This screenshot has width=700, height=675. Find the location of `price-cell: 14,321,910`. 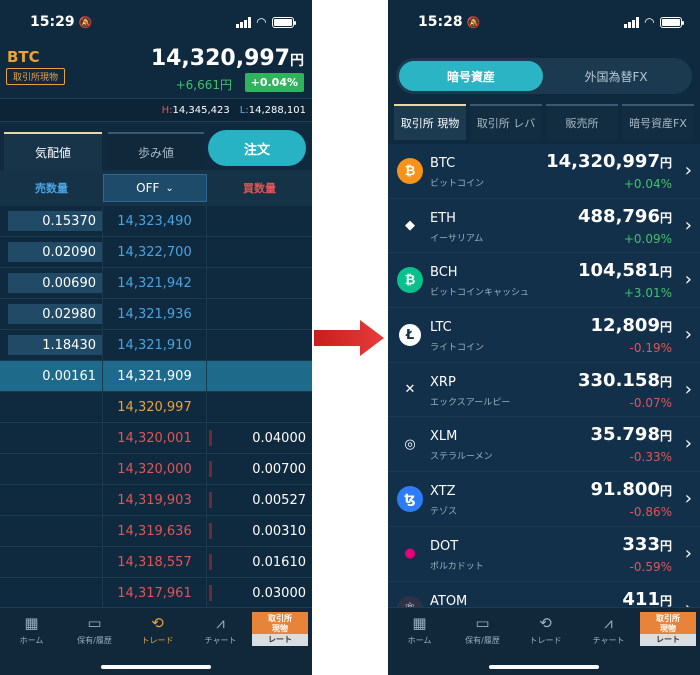

price-cell: 14,321,910 is located at coordinates (155, 345).